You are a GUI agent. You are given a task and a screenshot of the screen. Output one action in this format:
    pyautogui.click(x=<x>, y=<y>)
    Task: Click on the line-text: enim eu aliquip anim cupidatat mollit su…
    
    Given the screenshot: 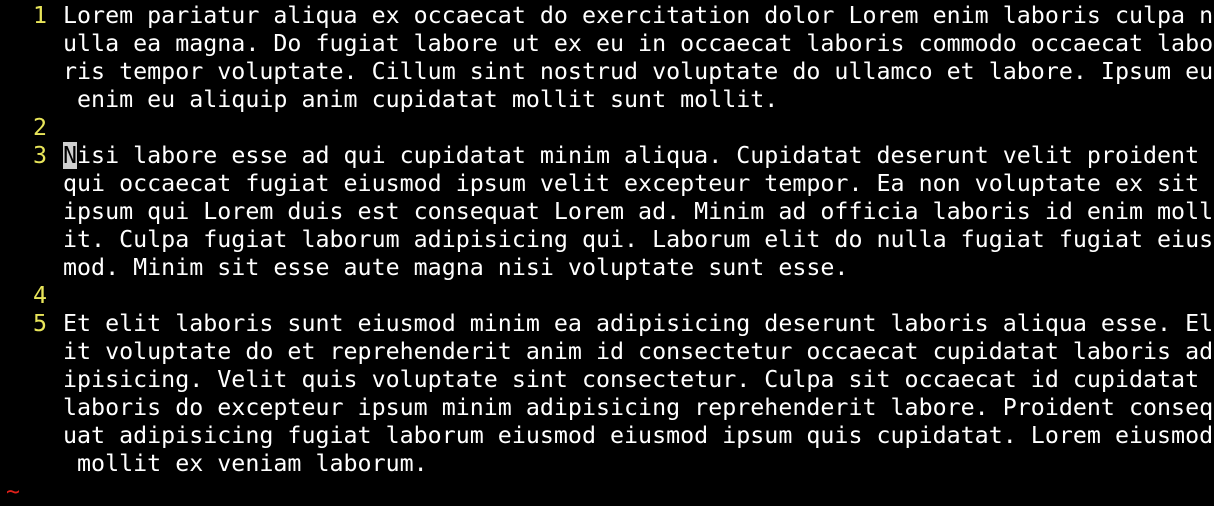 What is the action you would take?
    pyautogui.click(x=638, y=100)
    